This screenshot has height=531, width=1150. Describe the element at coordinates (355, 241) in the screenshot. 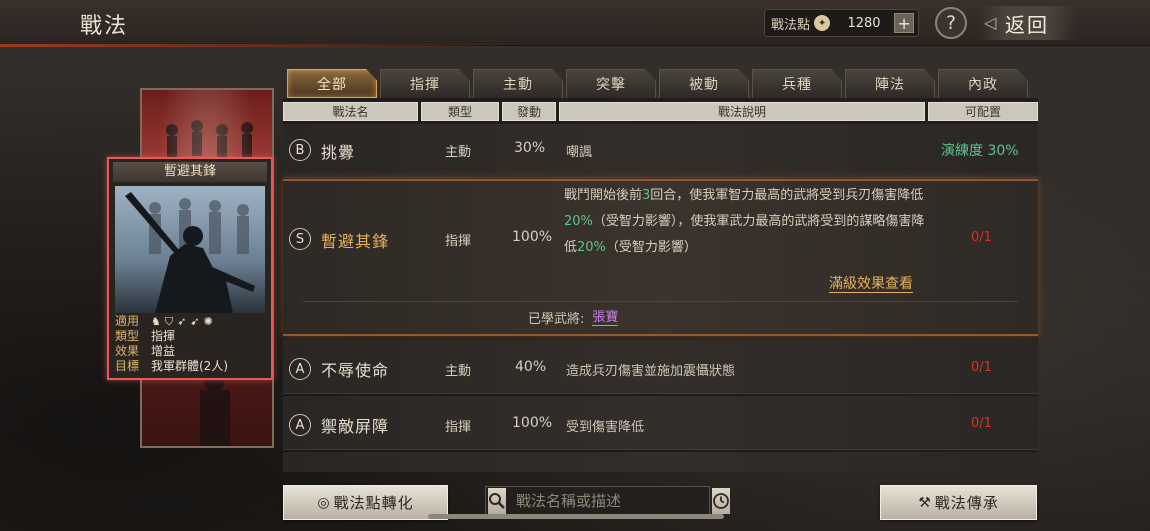

I see `tactic-name: 暫避其鋒` at that location.